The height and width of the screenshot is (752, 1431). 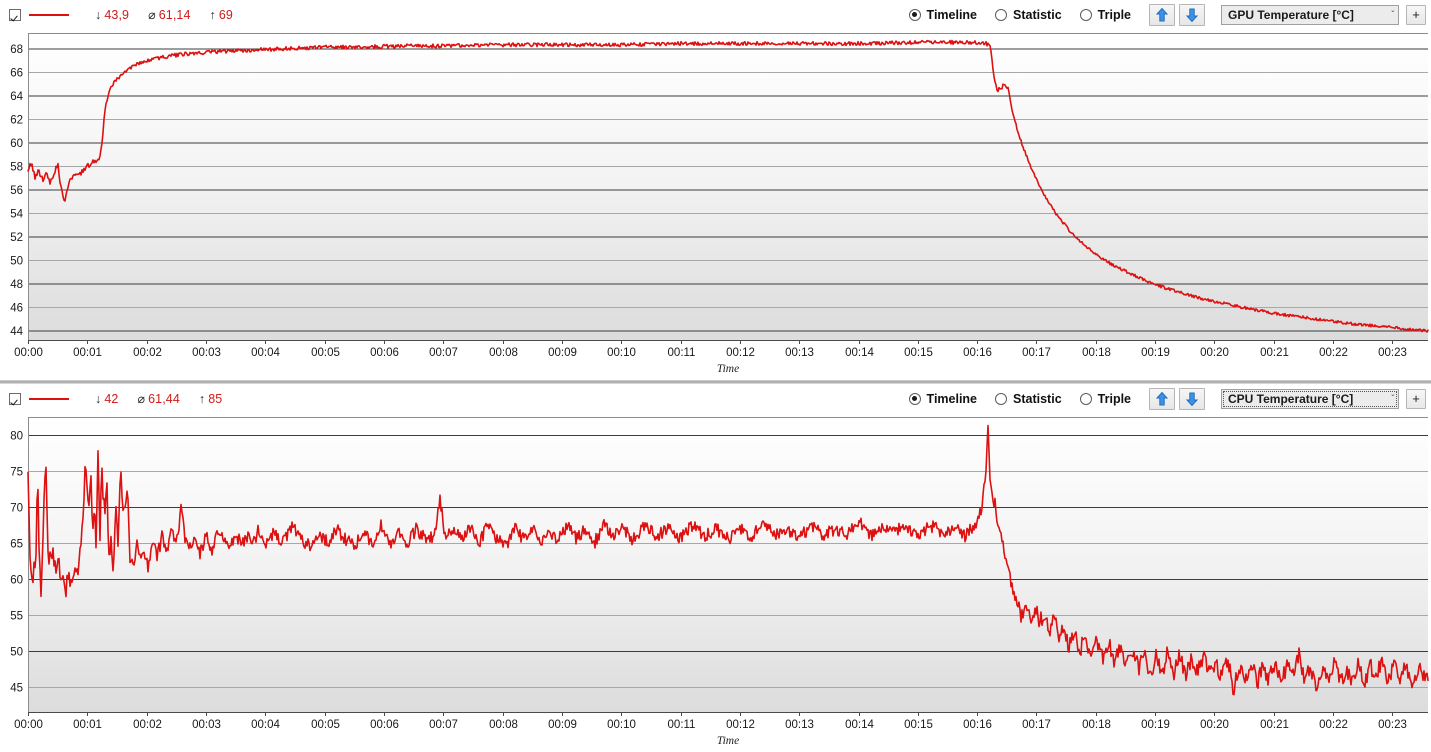 I want to click on cpu-radio-triple-label: Triple, so click(x=1114, y=398).